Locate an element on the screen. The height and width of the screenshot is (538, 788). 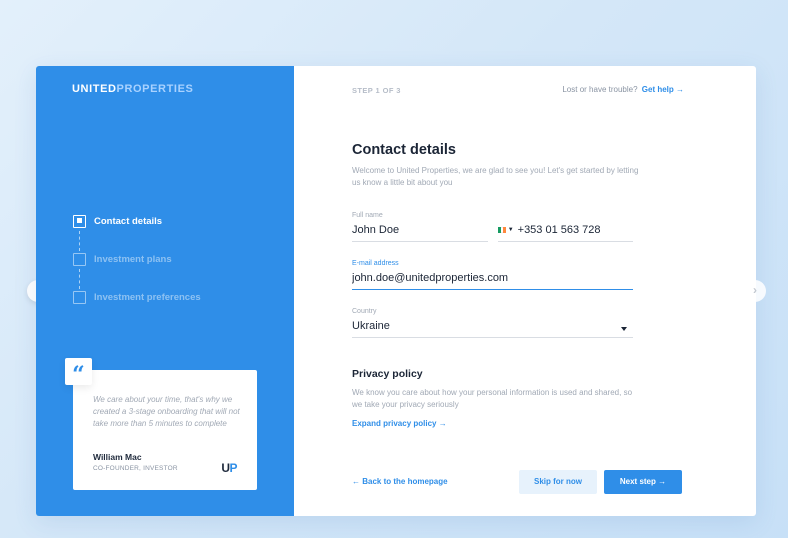
chevron-down-icon: ▼ is located at coordinates (511, 230).